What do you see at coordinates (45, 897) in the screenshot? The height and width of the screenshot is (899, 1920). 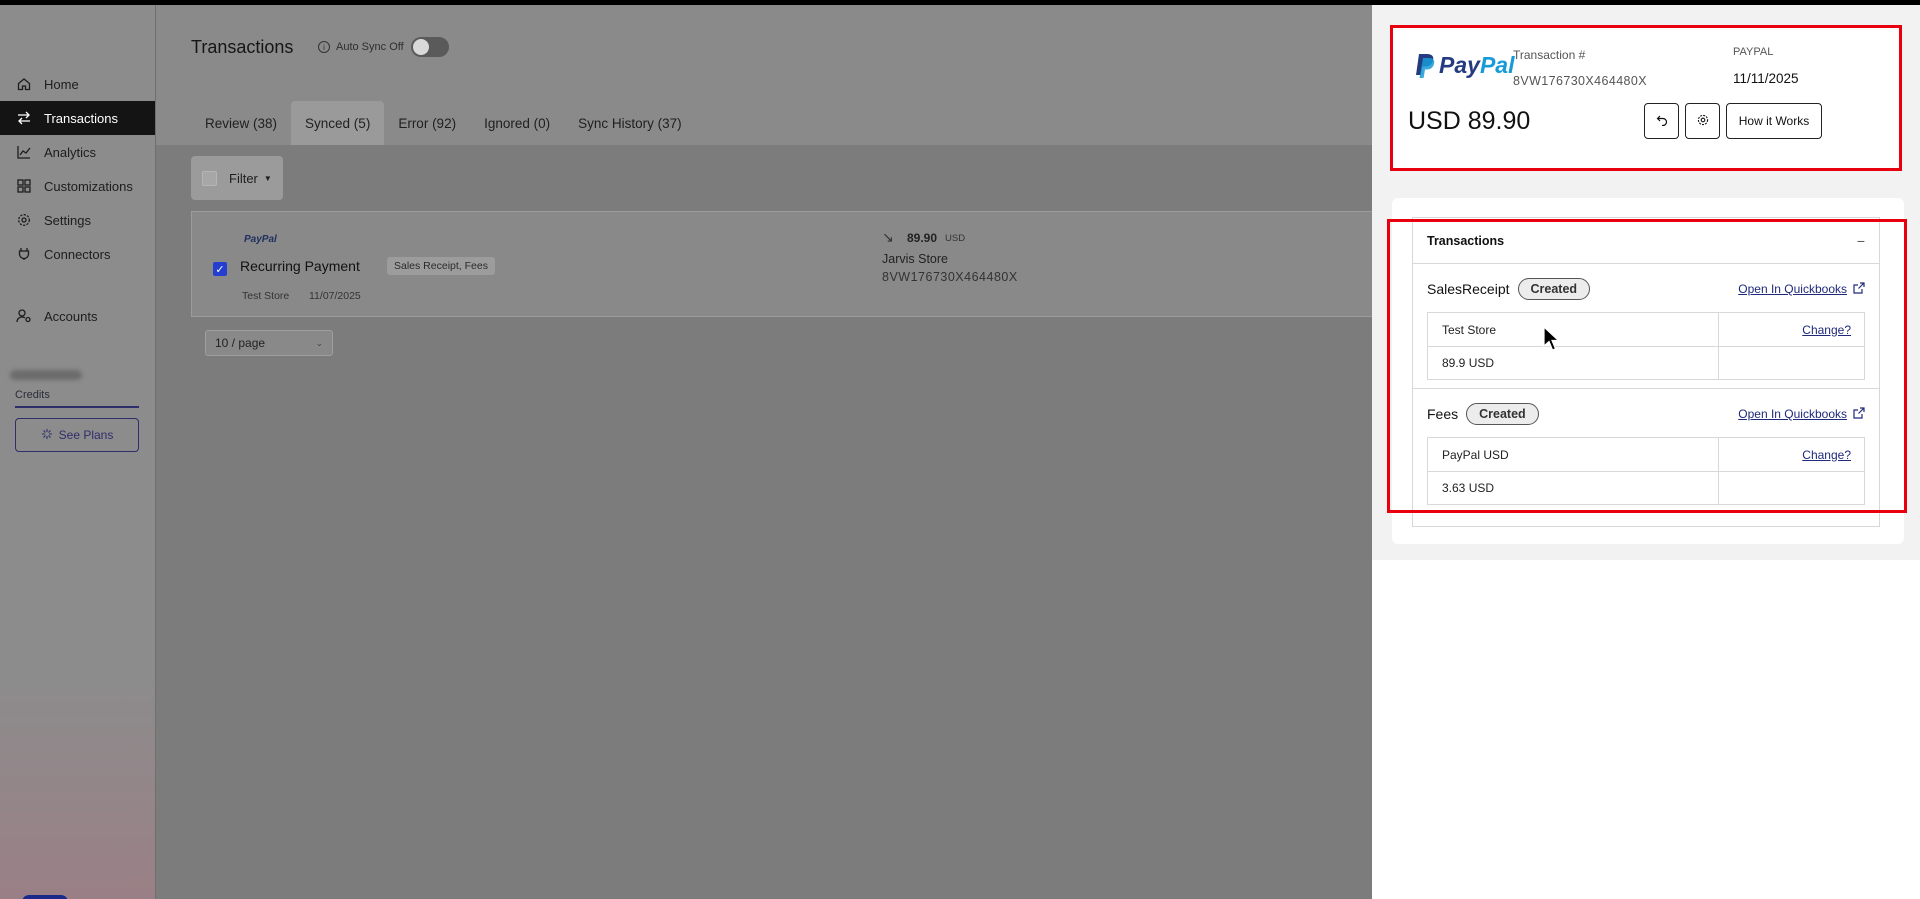 I see `chat-widget-button` at bounding box center [45, 897].